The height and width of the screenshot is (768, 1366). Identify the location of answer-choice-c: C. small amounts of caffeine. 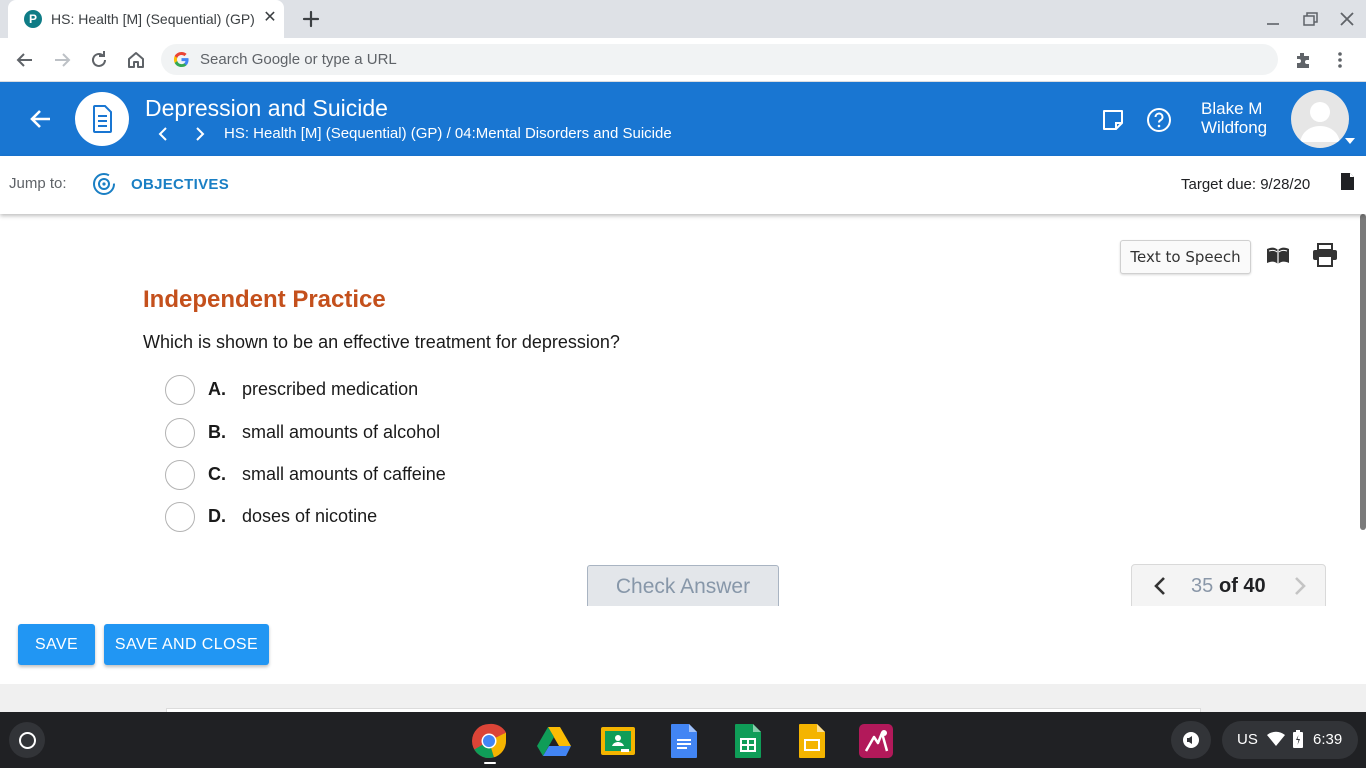
(415, 477).